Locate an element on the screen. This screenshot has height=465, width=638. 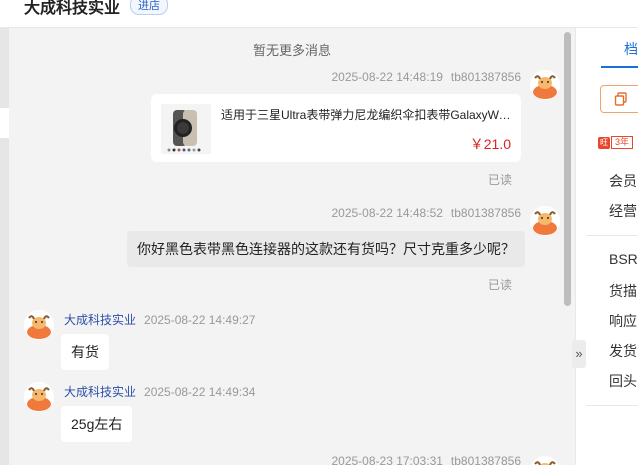
info-label-response: 响应 is located at coordinates (623, 321).